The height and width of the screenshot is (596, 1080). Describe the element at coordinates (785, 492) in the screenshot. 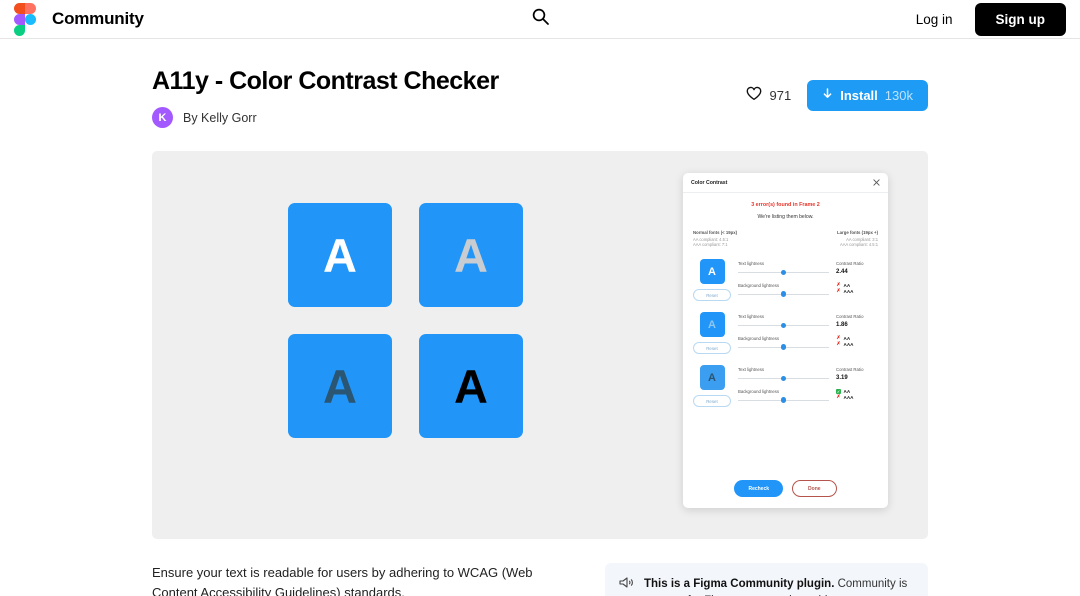

I see `panel-footer: Recheck Done` at that location.